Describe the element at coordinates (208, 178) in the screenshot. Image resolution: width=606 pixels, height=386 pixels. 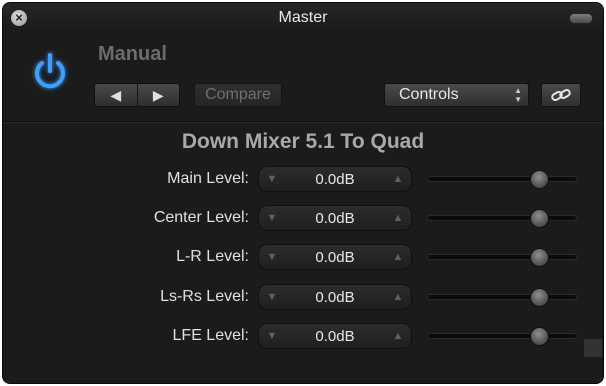
I see `parameter-label: Main Level:` at that location.